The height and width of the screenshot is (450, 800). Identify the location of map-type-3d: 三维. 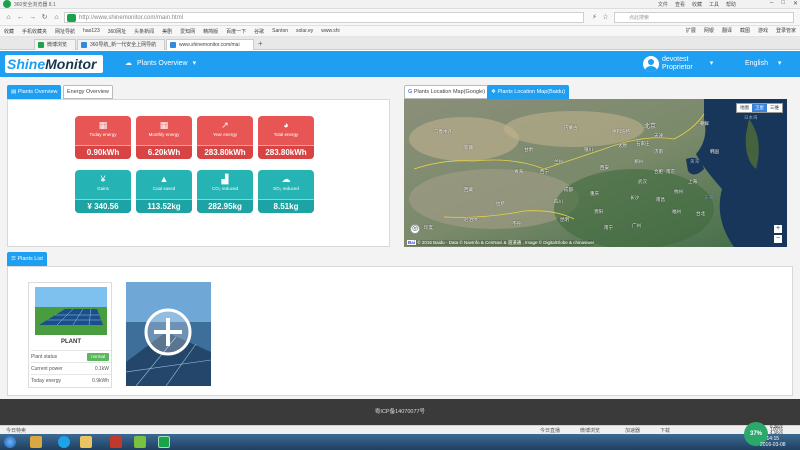
(774, 108).